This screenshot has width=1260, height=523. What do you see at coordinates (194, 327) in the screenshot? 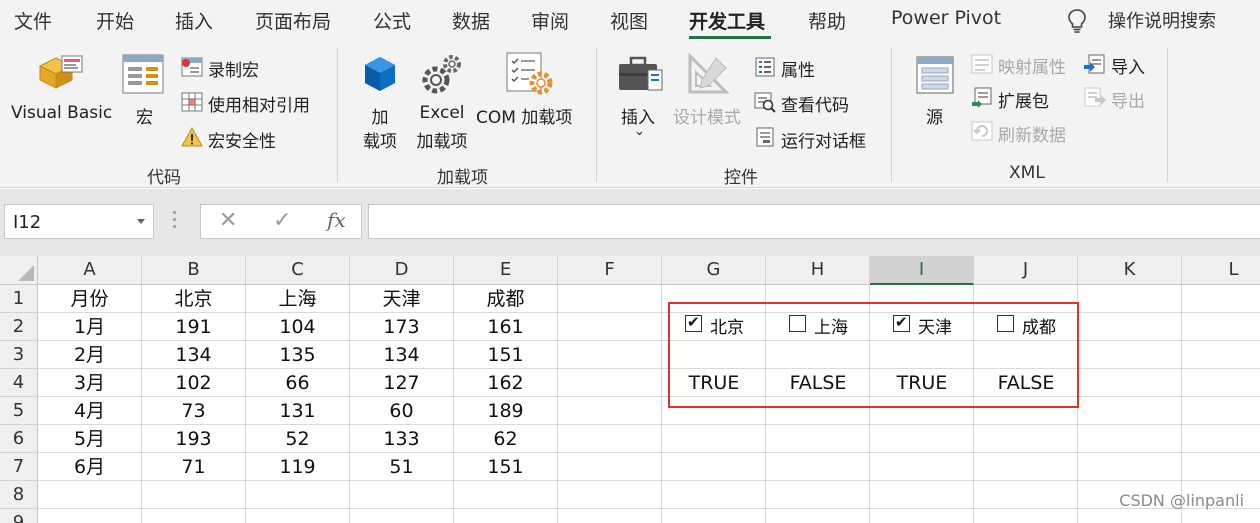
I see `cell-b2: 191` at bounding box center [194, 327].